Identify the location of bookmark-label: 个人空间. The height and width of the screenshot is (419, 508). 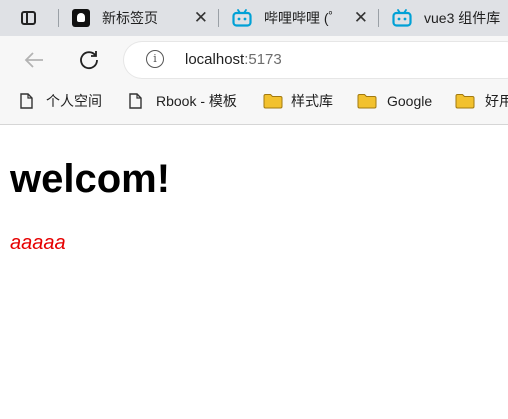
(74, 101).